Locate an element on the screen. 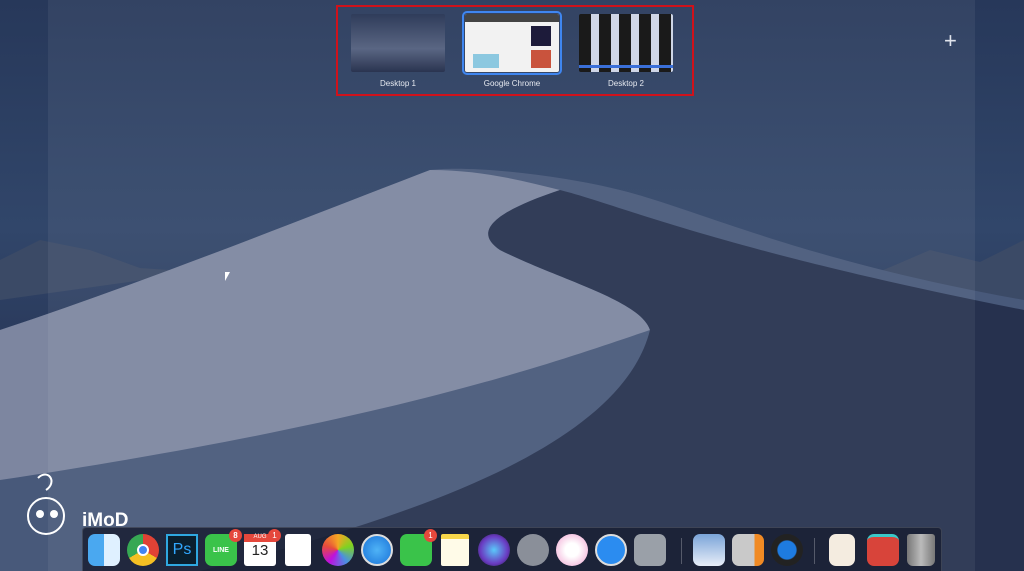  line-label: LINE is located at coordinates (221, 550).